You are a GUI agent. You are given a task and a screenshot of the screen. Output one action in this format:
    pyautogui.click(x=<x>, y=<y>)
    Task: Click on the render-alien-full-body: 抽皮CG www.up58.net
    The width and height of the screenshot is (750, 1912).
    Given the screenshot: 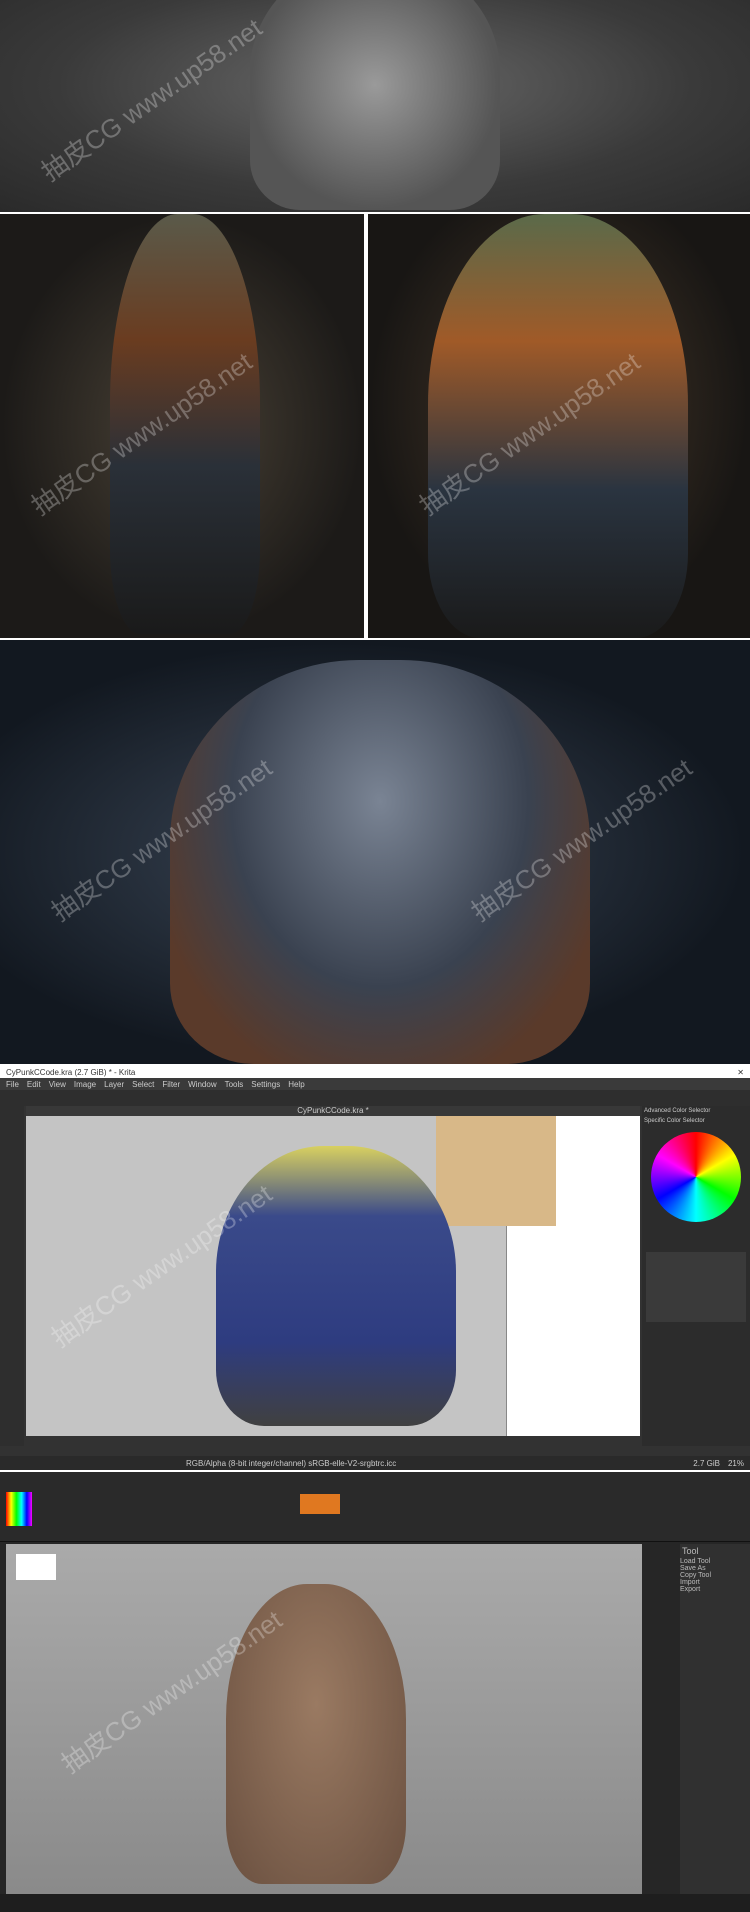 What is the action you would take?
    pyautogui.click(x=182, y=426)
    